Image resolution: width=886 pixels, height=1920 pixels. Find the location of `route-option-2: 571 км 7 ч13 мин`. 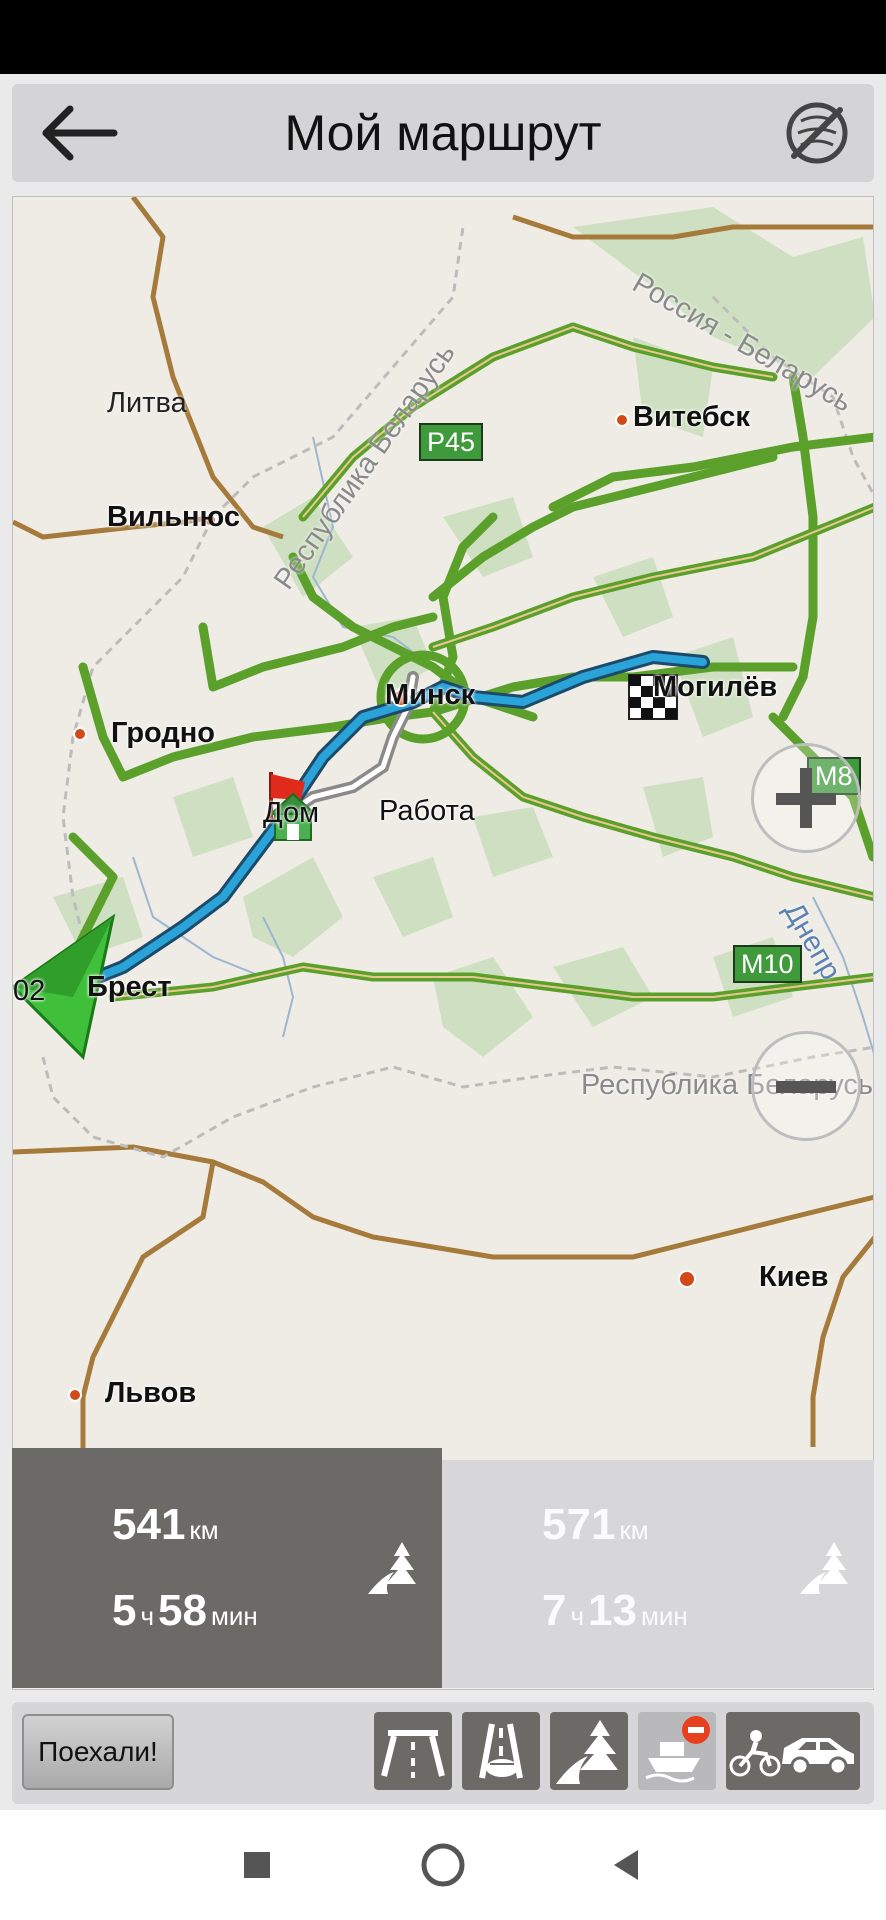

route-option-2: 571 км 7 ч13 мин is located at coordinates (658, 1574).